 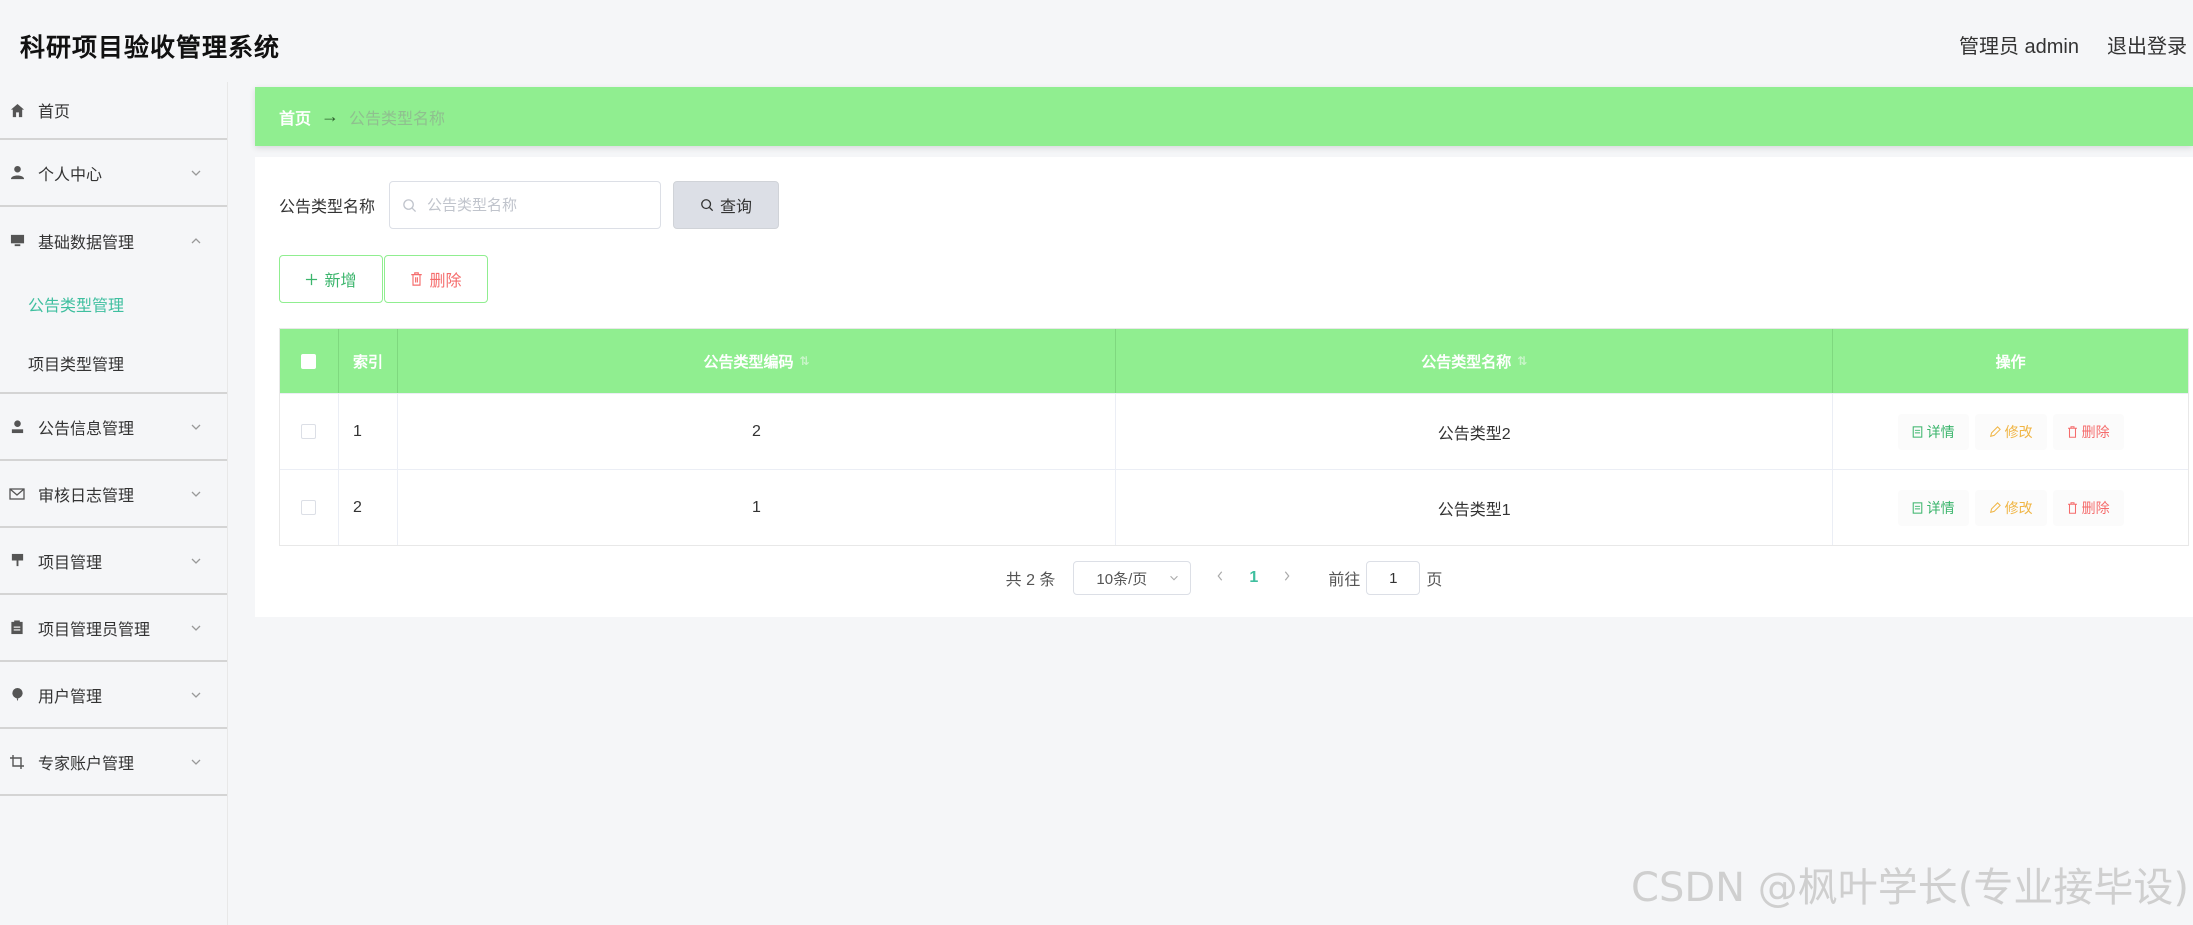 I want to click on sidebar-item-home: 首页, so click(x=113, y=111).